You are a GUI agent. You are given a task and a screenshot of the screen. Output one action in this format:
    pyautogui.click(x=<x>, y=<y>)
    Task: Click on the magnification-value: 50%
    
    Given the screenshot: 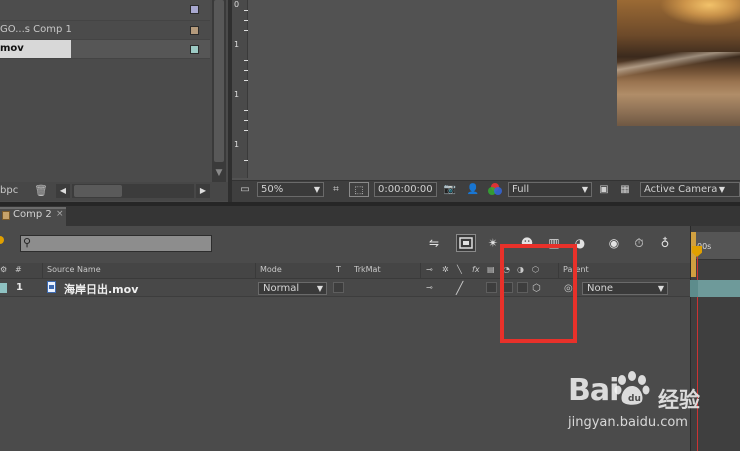 What is the action you would take?
    pyautogui.click(x=272, y=189)
    